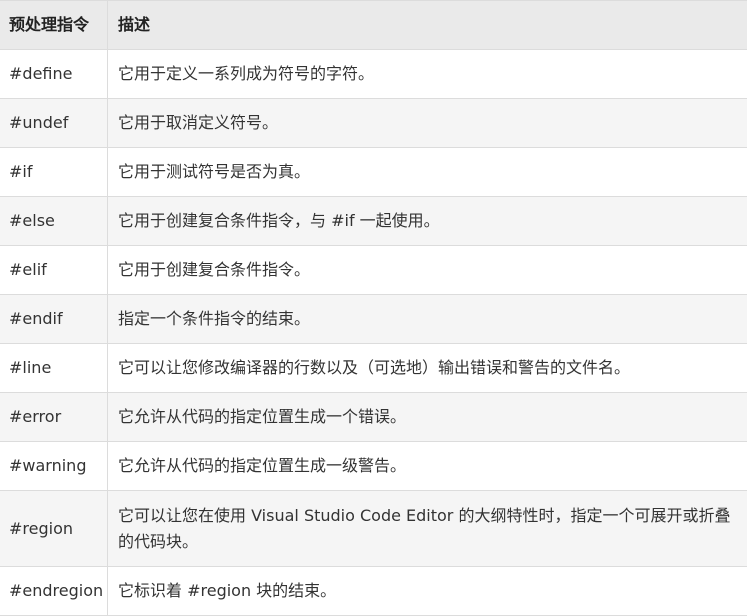 Image resolution: width=753 pixels, height=616 pixels. What do you see at coordinates (214, 171) in the screenshot?
I see `description-cell: 它用于测试符号是否为真。` at bounding box center [214, 171].